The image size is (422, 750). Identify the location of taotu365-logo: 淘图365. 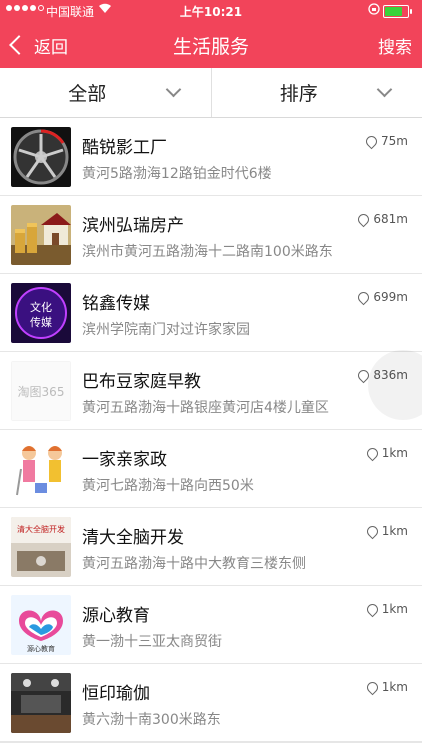
(41, 391).